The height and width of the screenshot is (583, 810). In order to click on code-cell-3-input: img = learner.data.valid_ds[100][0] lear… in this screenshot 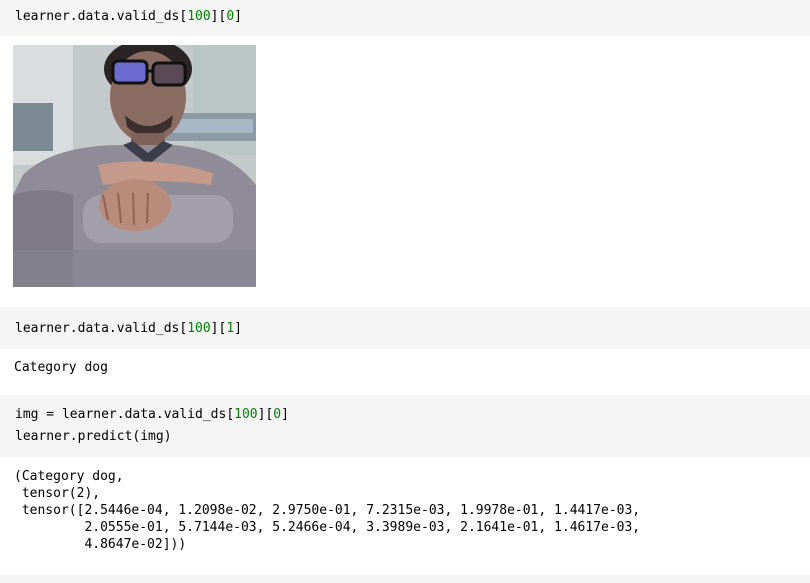, I will do `click(405, 426)`.